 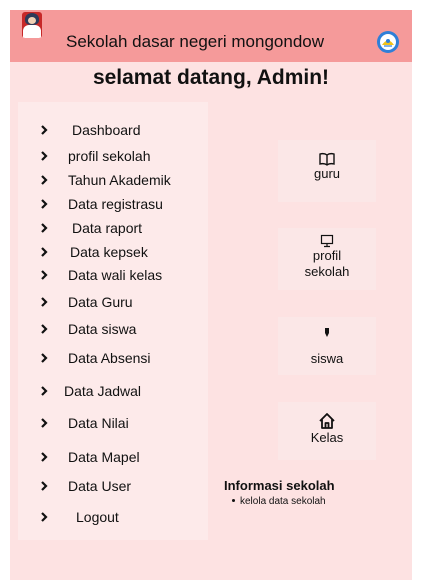 I want to click on sidebar-item-label: profil sekolah, so click(x=109, y=156).